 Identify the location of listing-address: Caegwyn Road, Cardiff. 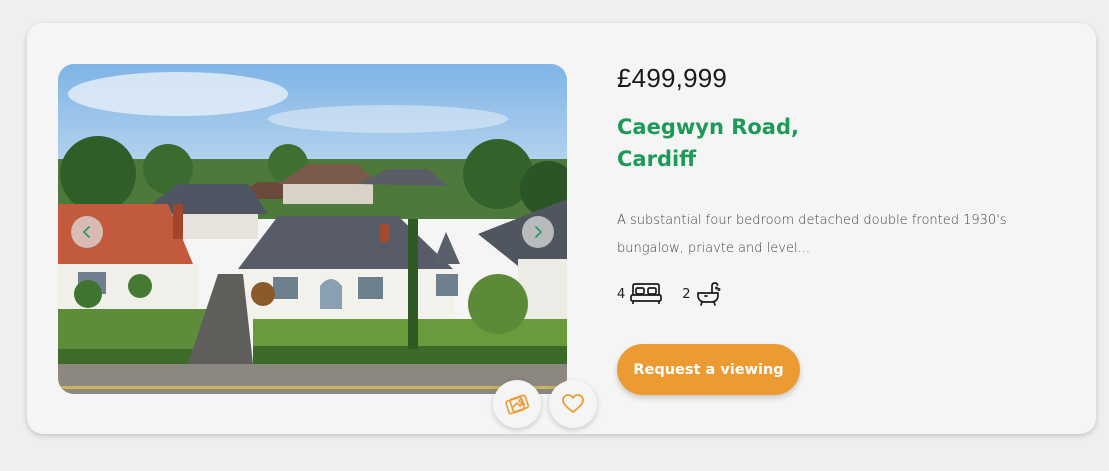
(767, 143).